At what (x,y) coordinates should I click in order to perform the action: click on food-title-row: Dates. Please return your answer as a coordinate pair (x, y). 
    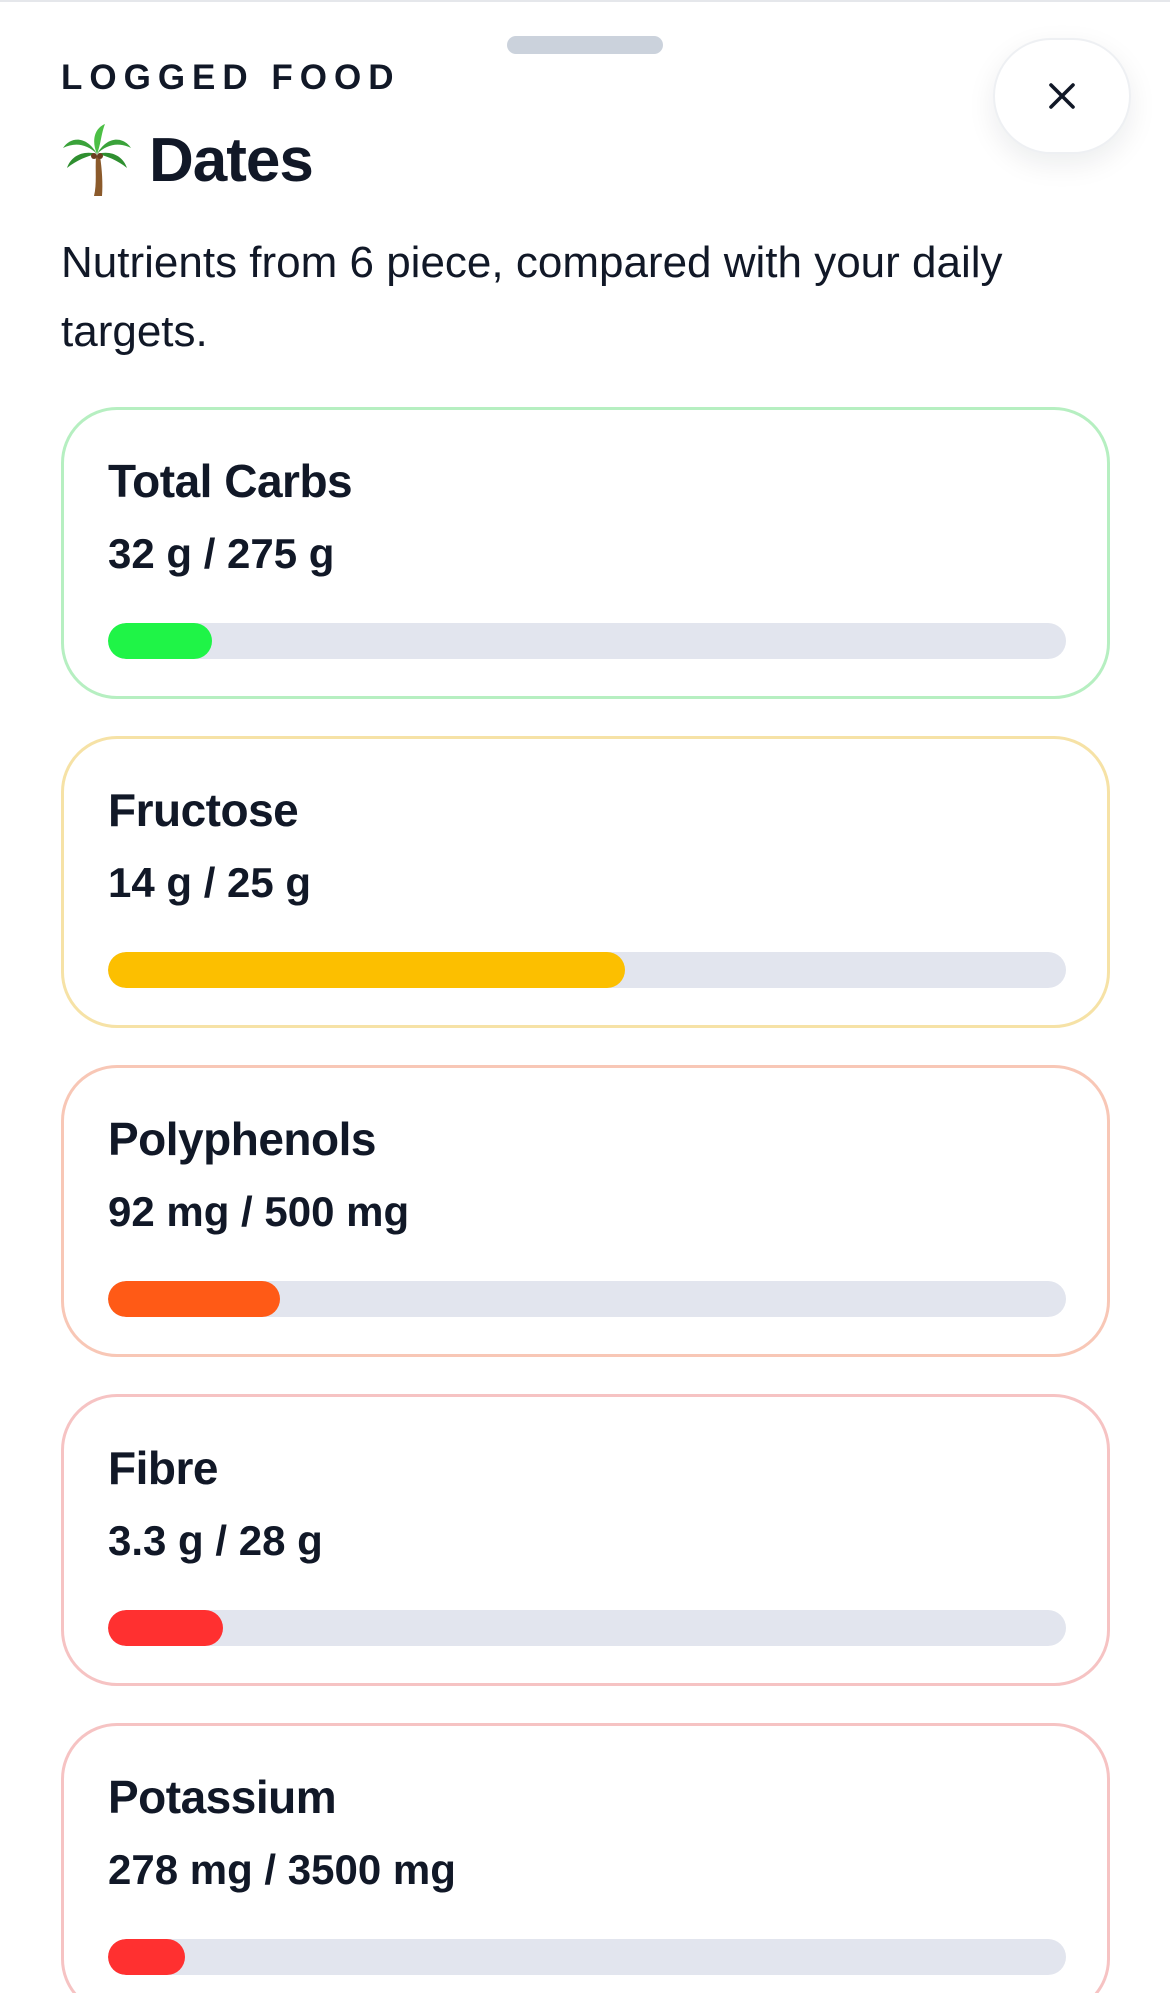
    Looking at the image, I should click on (187, 160).